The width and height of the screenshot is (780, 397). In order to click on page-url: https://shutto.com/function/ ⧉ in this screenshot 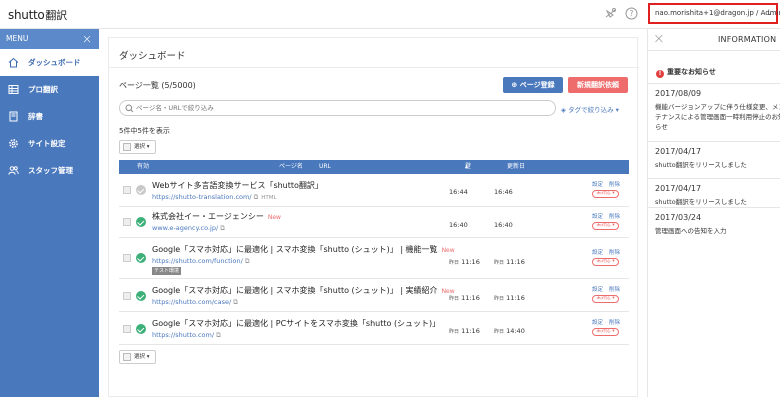, I will do `click(201, 261)`.